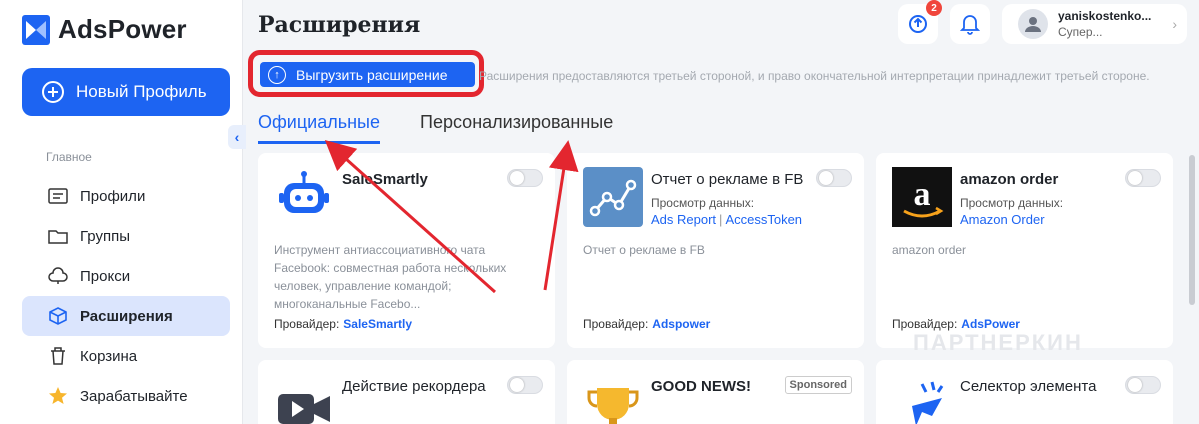 Image resolution: width=1199 pixels, height=424 pixels. Describe the element at coordinates (113, 196) in the screenshot. I see `sidebar-item-label: Профили` at that location.